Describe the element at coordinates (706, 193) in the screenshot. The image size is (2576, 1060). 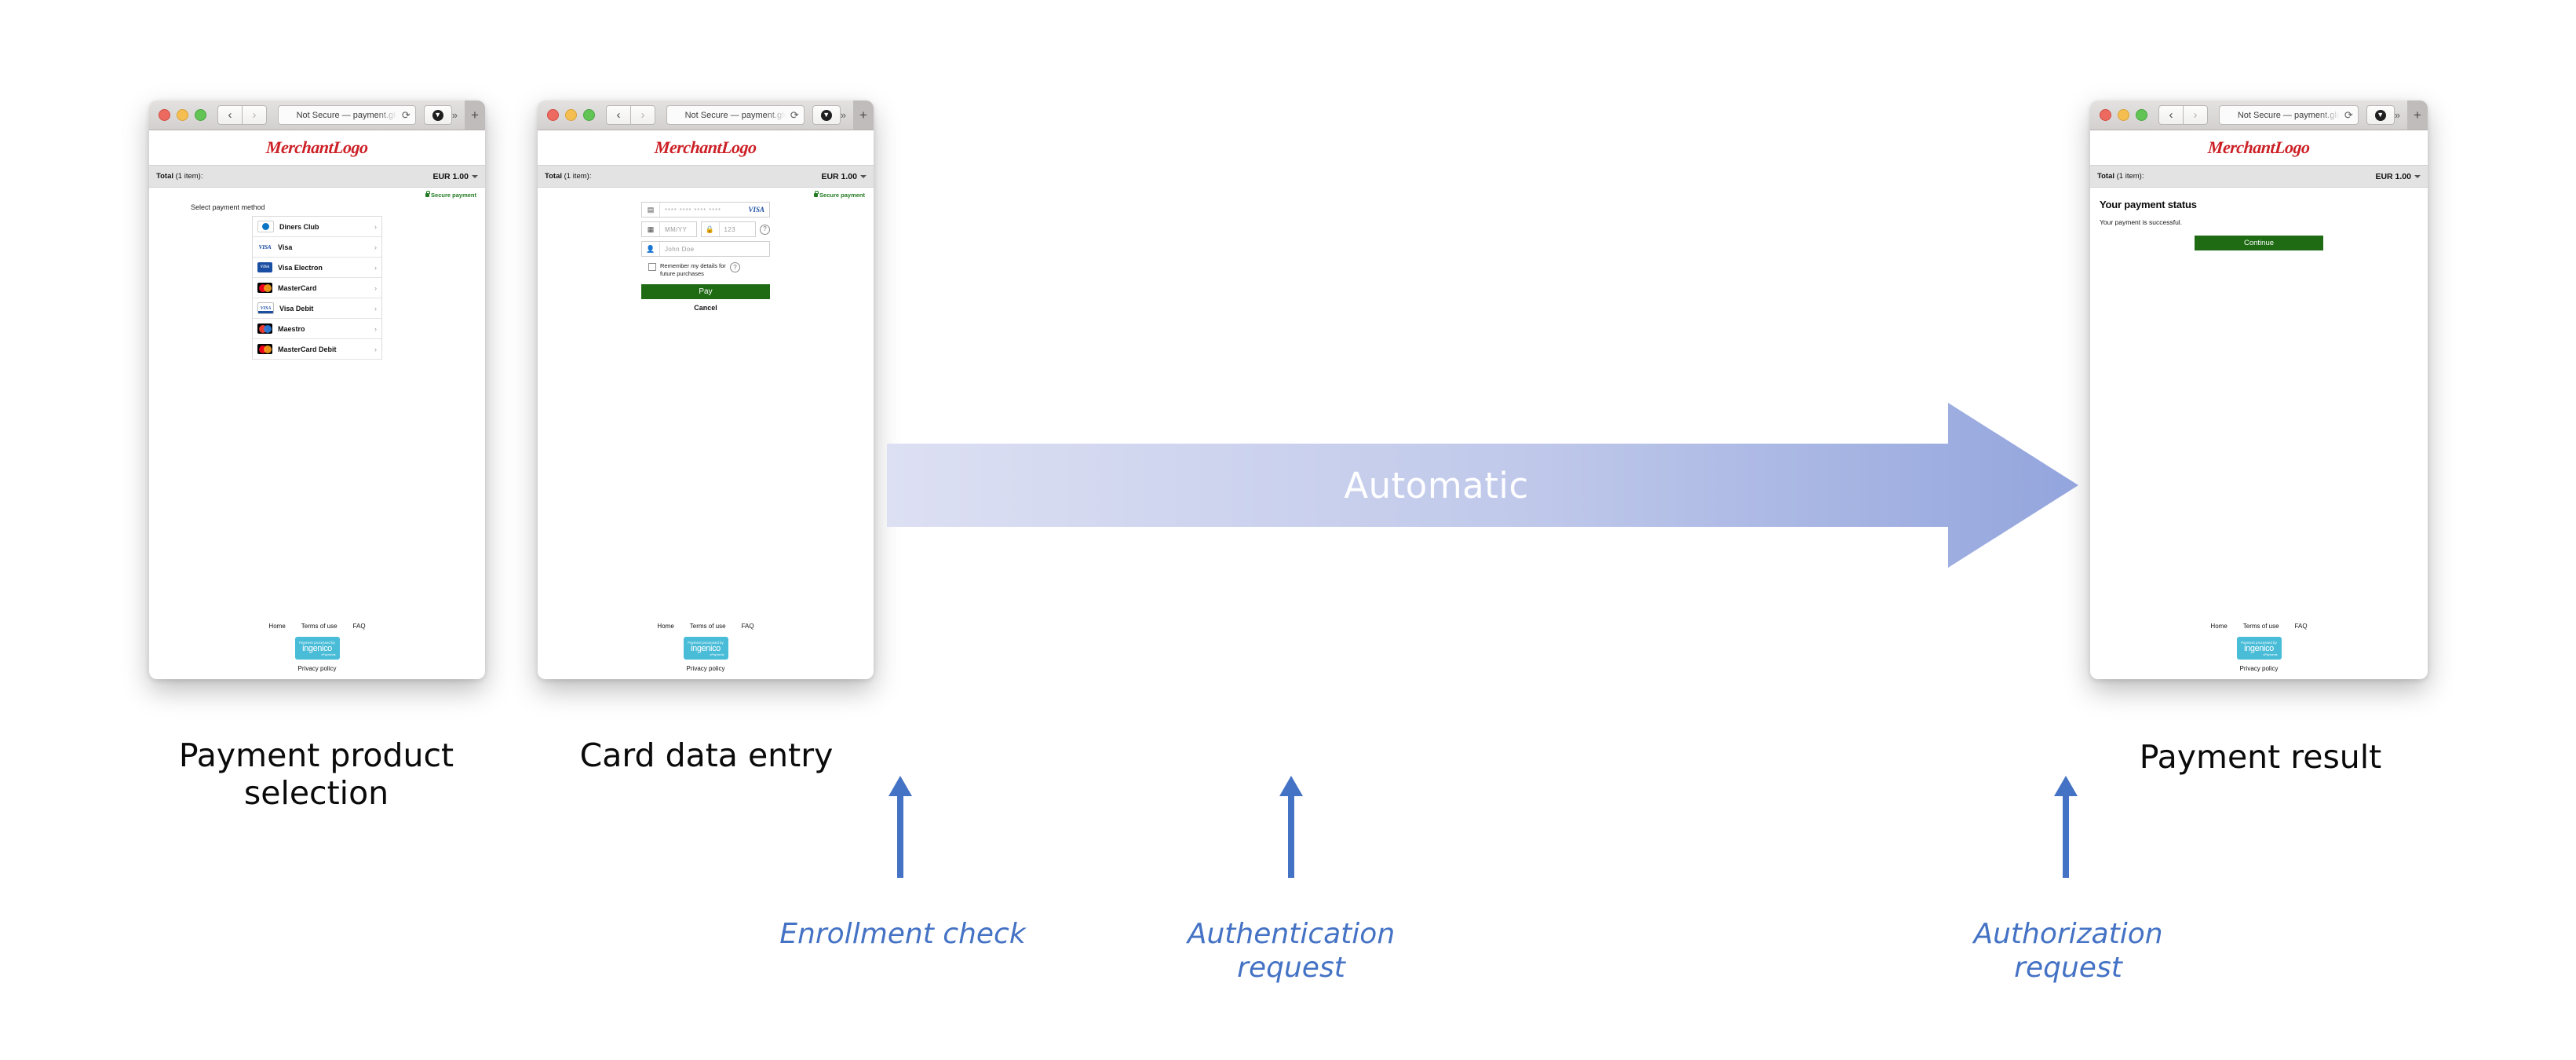
I see `secure-payment-badge: Secure payment` at that location.